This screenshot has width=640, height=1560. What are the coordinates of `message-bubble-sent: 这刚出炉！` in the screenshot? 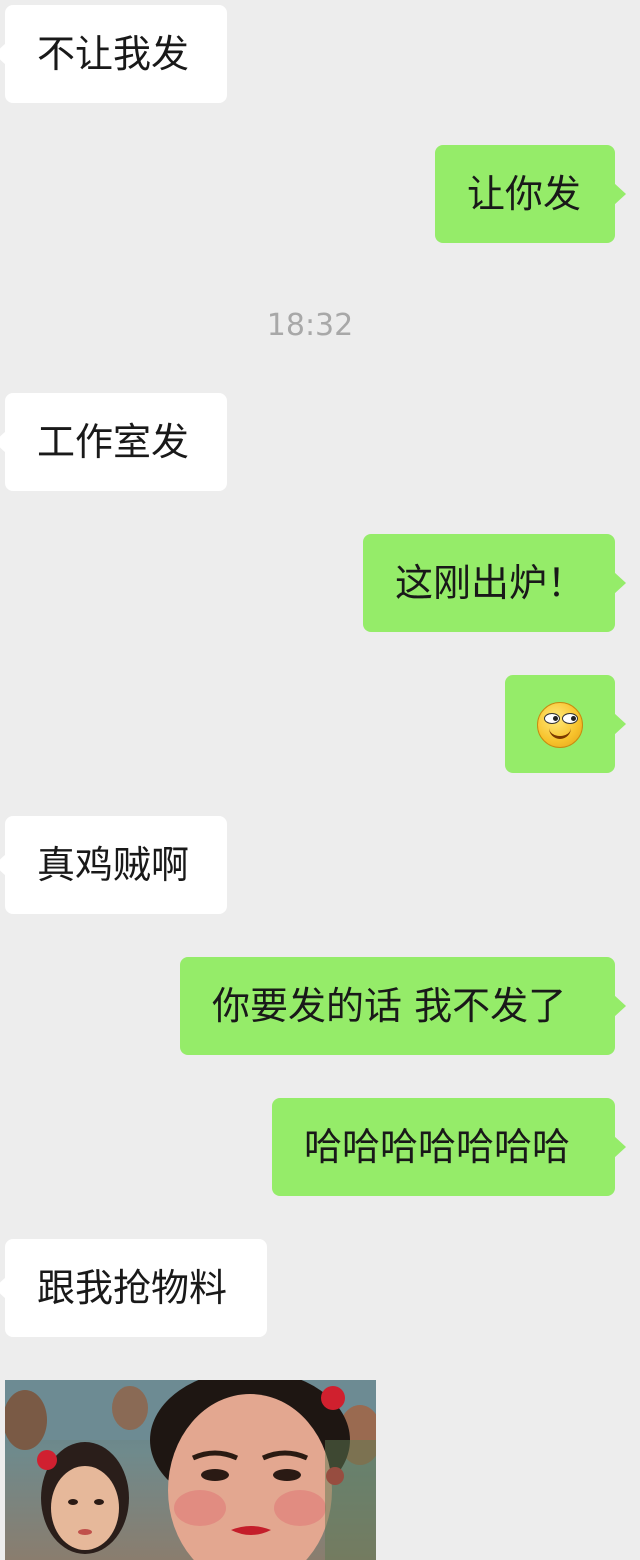 It's located at (494, 583).